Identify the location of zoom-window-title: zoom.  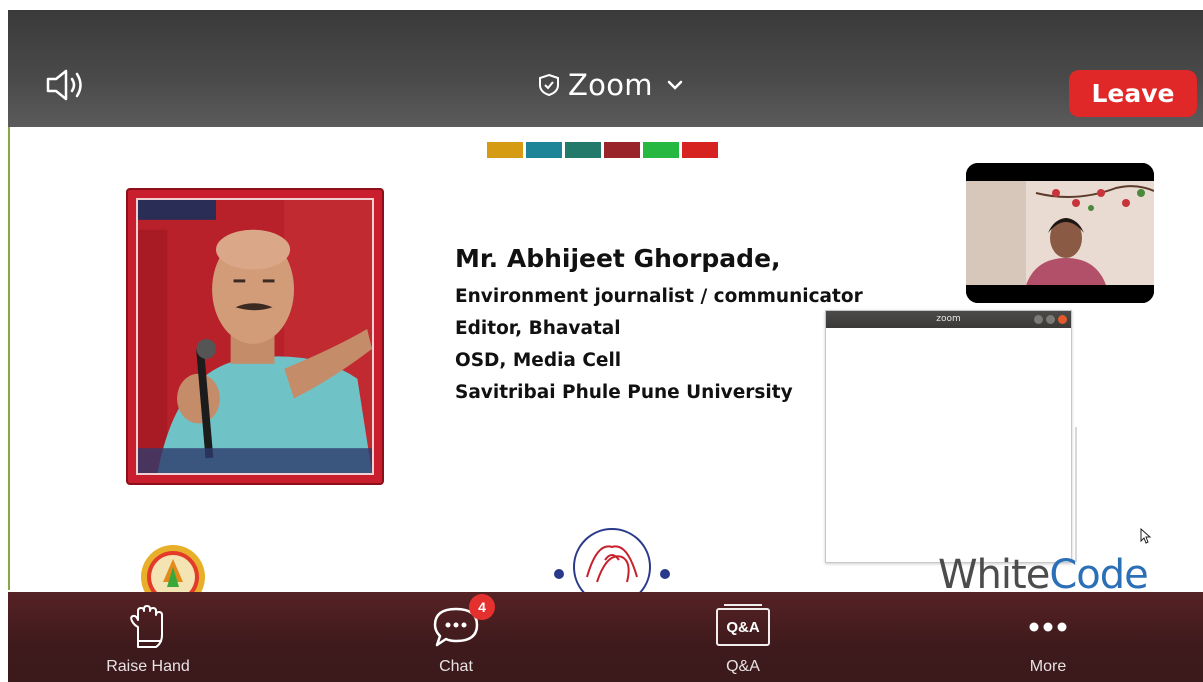
(948, 319).